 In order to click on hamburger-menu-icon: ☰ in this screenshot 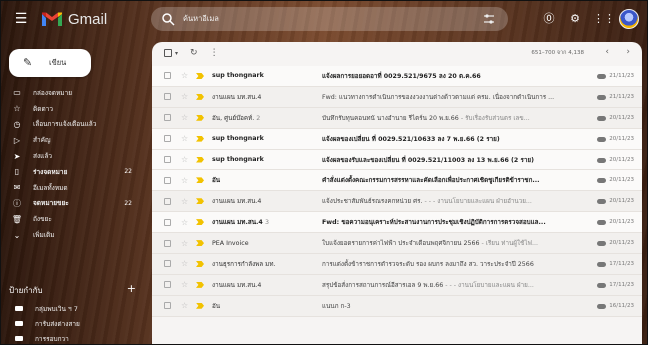, I will do `click(21, 19)`.